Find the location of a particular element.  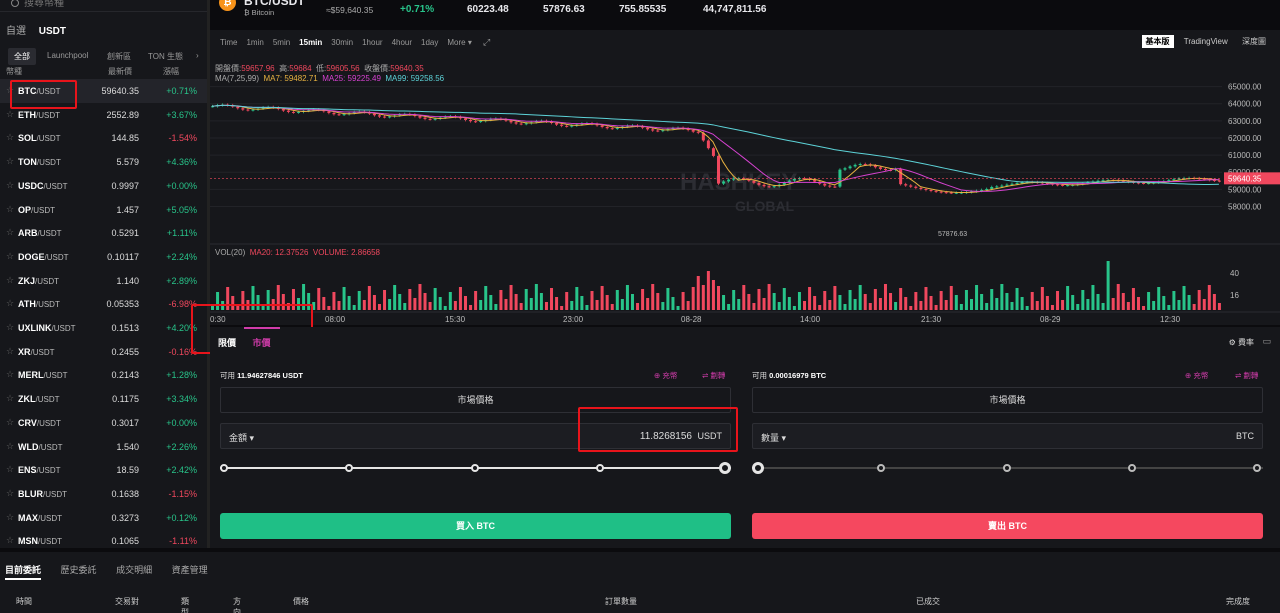

market-search is located at coordinates (103, 6).